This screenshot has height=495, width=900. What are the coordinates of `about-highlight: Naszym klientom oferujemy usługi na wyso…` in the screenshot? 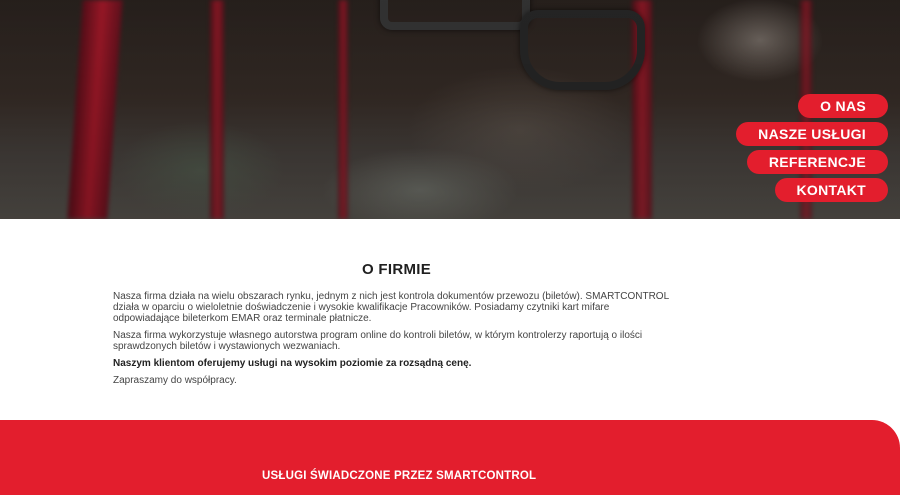 It's located at (292, 363).